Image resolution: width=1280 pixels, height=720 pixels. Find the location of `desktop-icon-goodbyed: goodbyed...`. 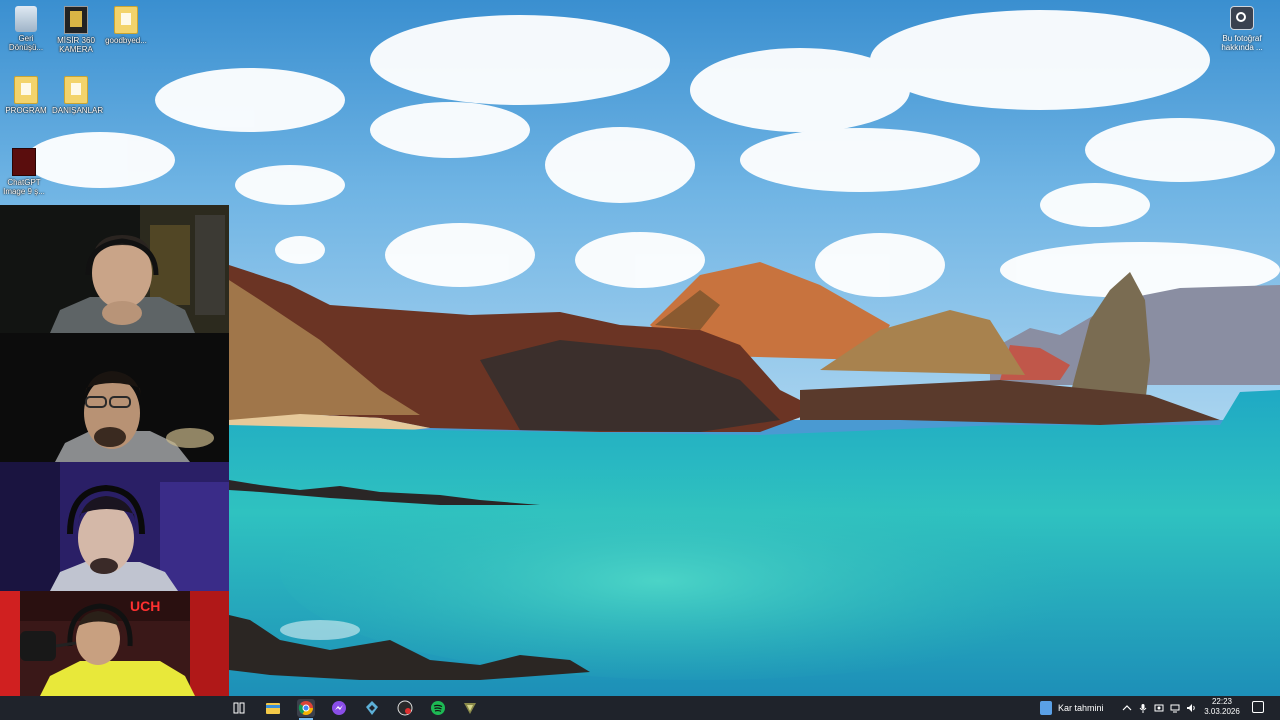

desktop-icon-goodbyed: goodbyed... is located at coordinates (126, 25).